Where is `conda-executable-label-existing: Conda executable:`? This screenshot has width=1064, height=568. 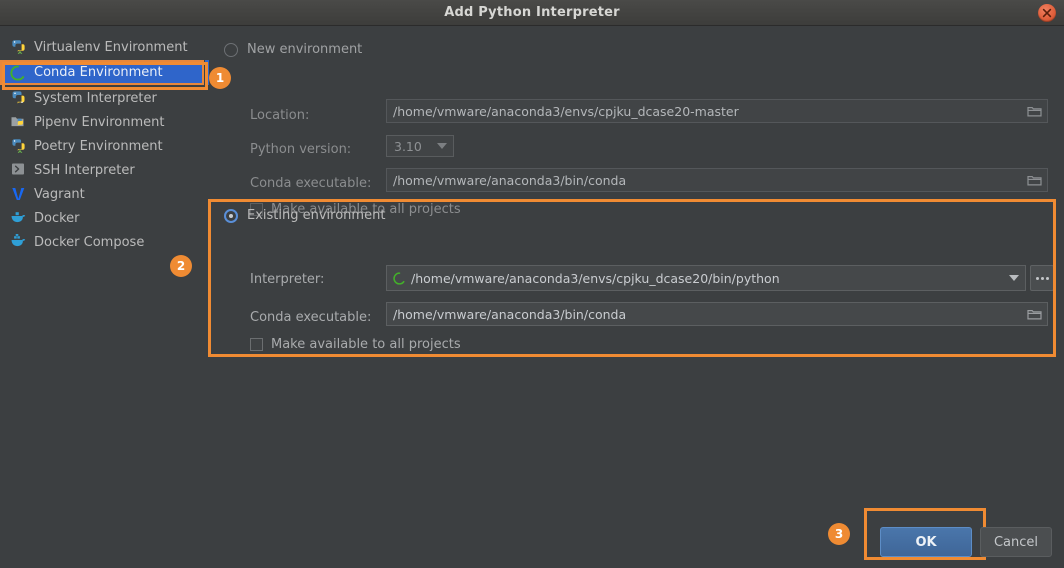 conda-executable-label-existing: Conda executable: is located at coordinates (311, 317).